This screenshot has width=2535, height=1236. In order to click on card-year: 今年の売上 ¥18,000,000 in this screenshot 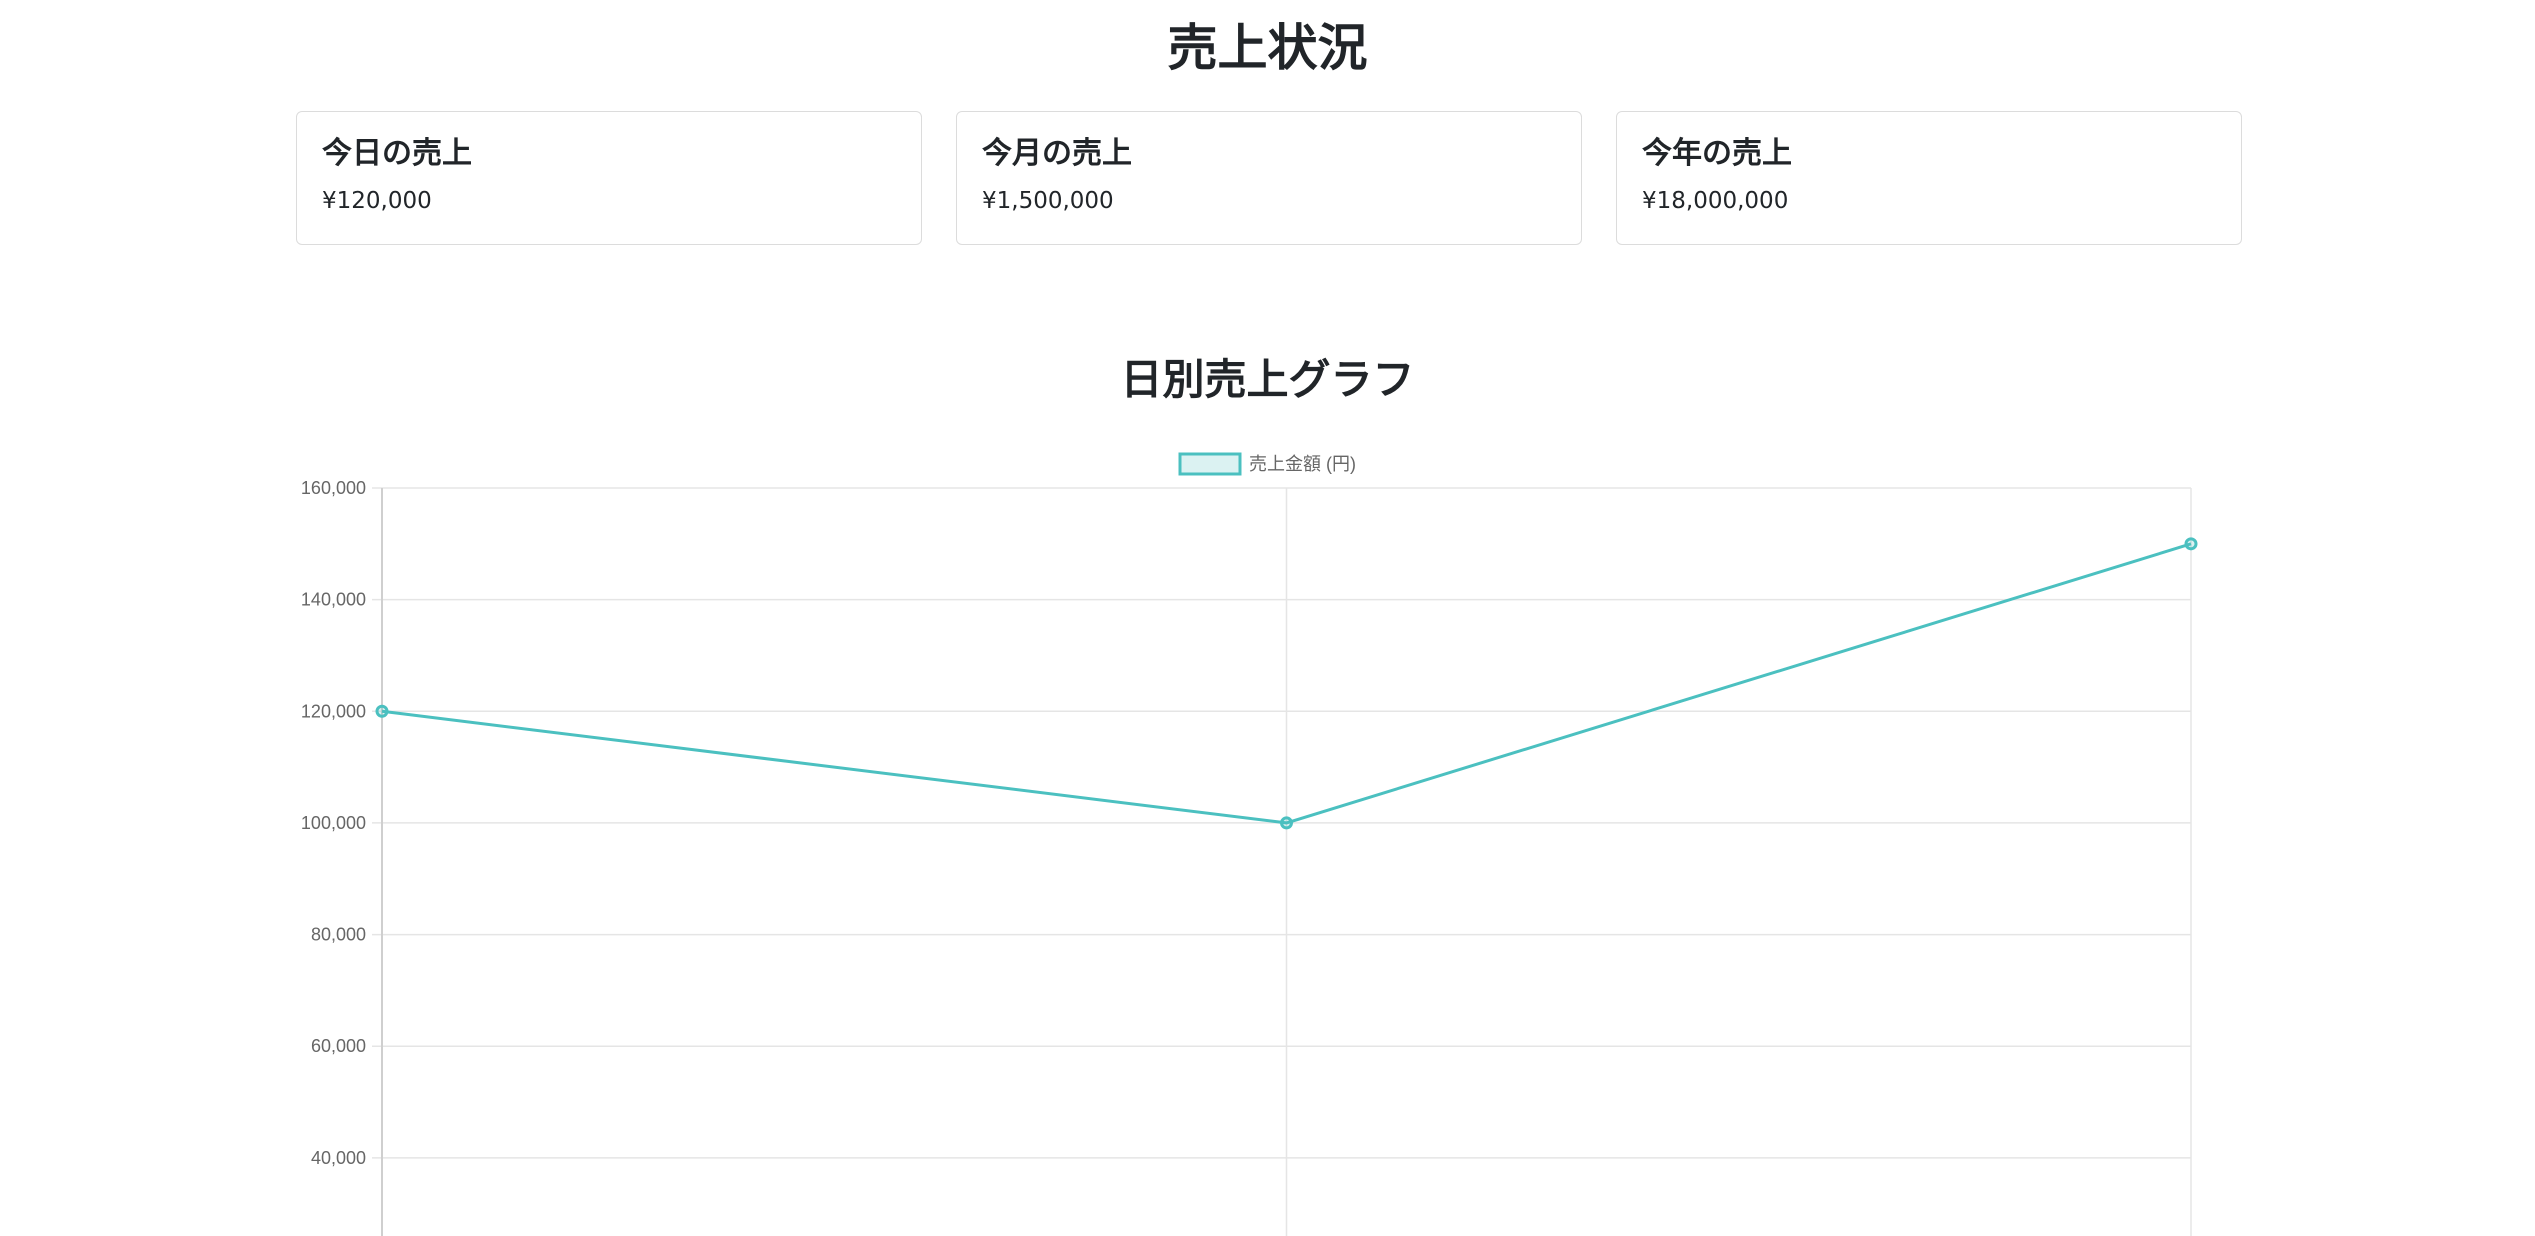, I will do `click(1929, 178)`.